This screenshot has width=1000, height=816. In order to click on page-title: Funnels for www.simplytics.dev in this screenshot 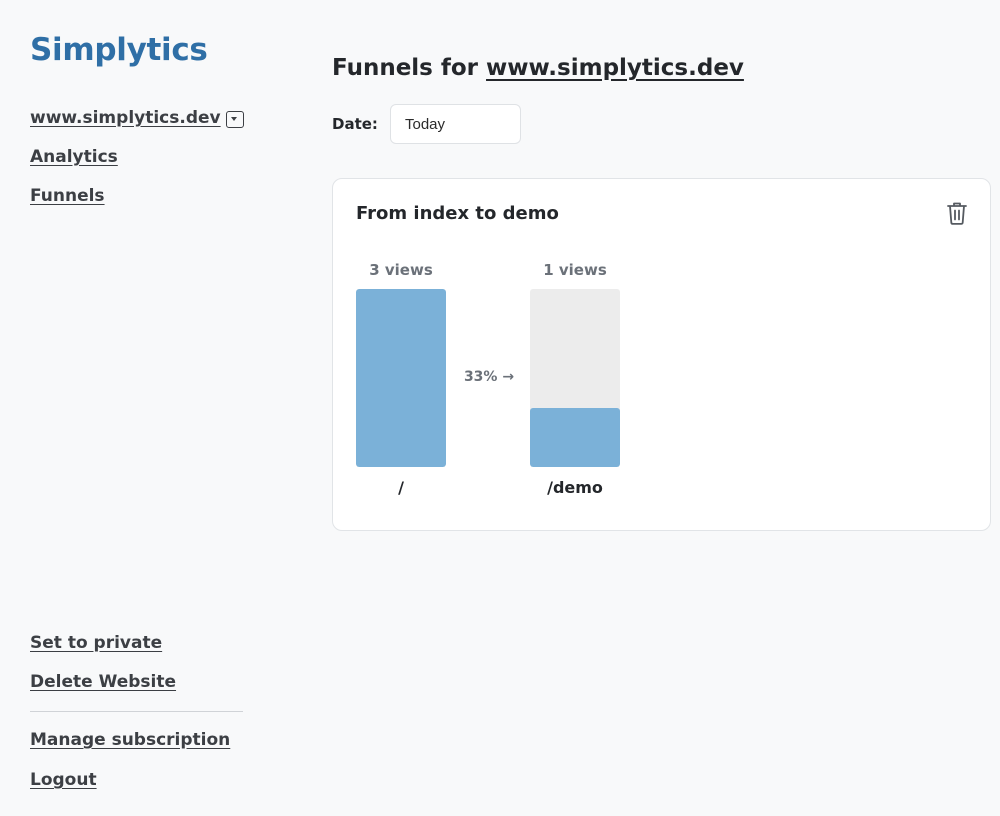, I will do `click(538, 68)`.